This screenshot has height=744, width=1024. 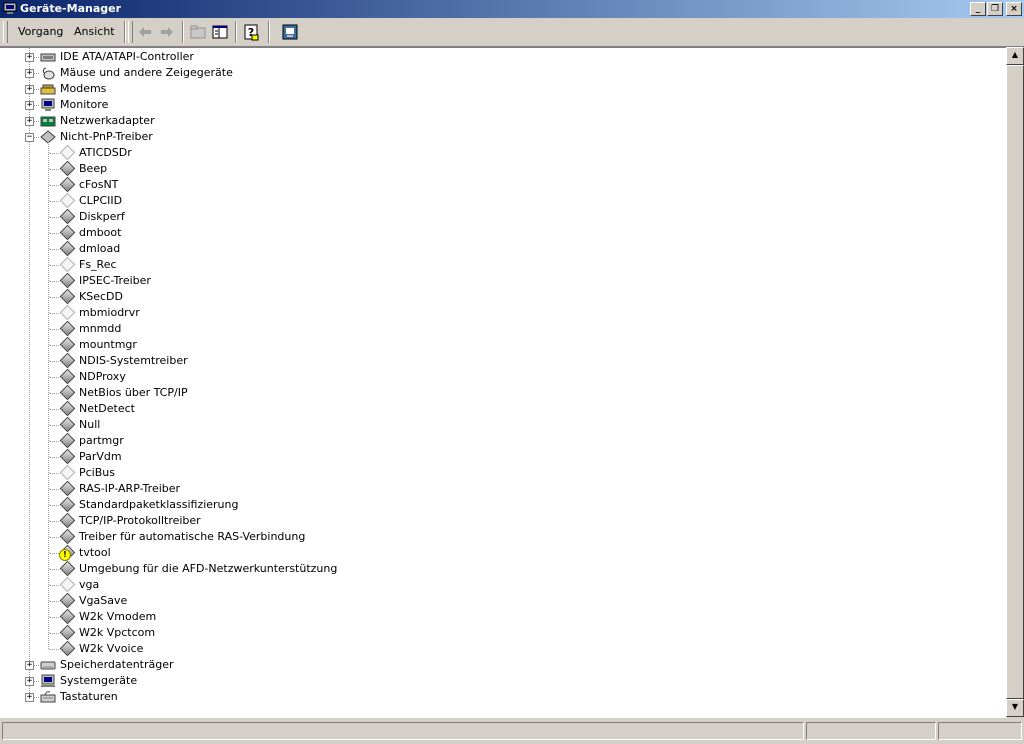 I want to click on system-device-icon, so click(x=48, y=680).